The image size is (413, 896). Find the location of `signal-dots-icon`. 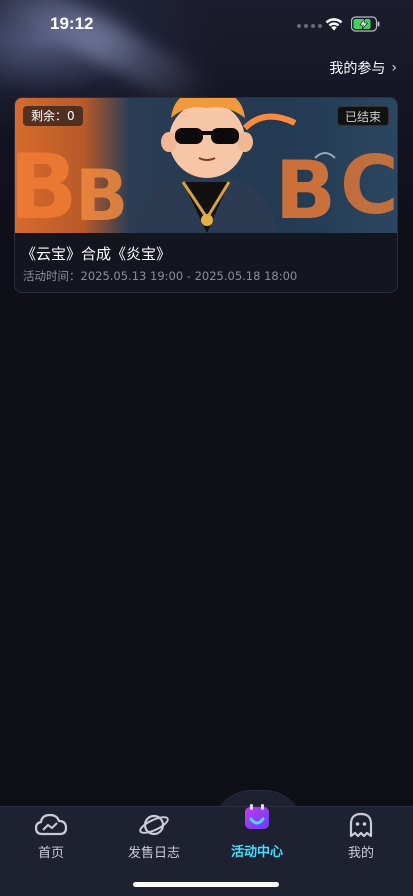

signal-dots-icon is located at coordinates (309, 26).